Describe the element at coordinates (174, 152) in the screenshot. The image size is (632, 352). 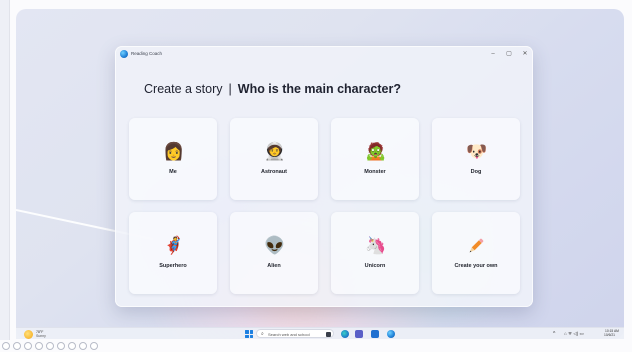
I see `me-avatar-icon: 👩` at that location.